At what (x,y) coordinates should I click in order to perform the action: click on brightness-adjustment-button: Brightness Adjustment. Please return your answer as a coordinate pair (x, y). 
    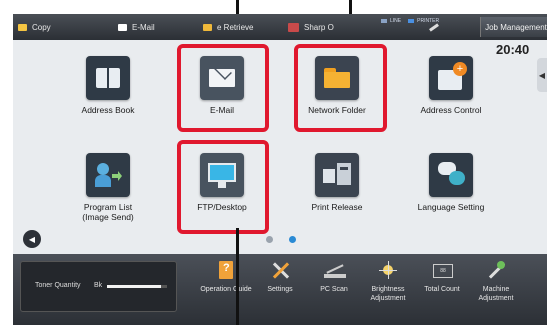
    Looking at the image, I should click on (388, 281).